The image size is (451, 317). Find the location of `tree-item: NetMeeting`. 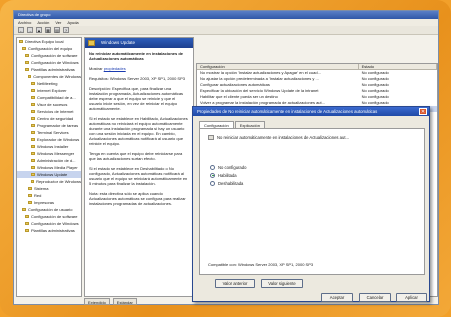

tree-item: NetMeeting is located at coordinates (49, 83).